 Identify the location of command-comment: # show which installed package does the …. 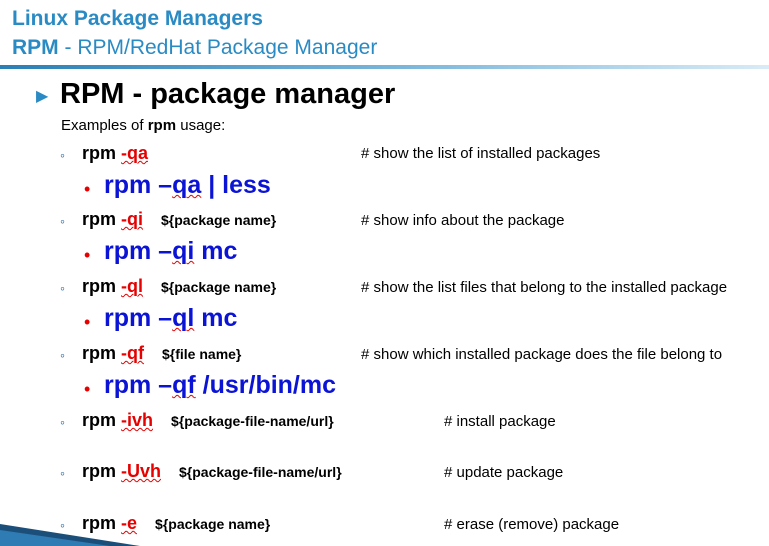
(542, 354).